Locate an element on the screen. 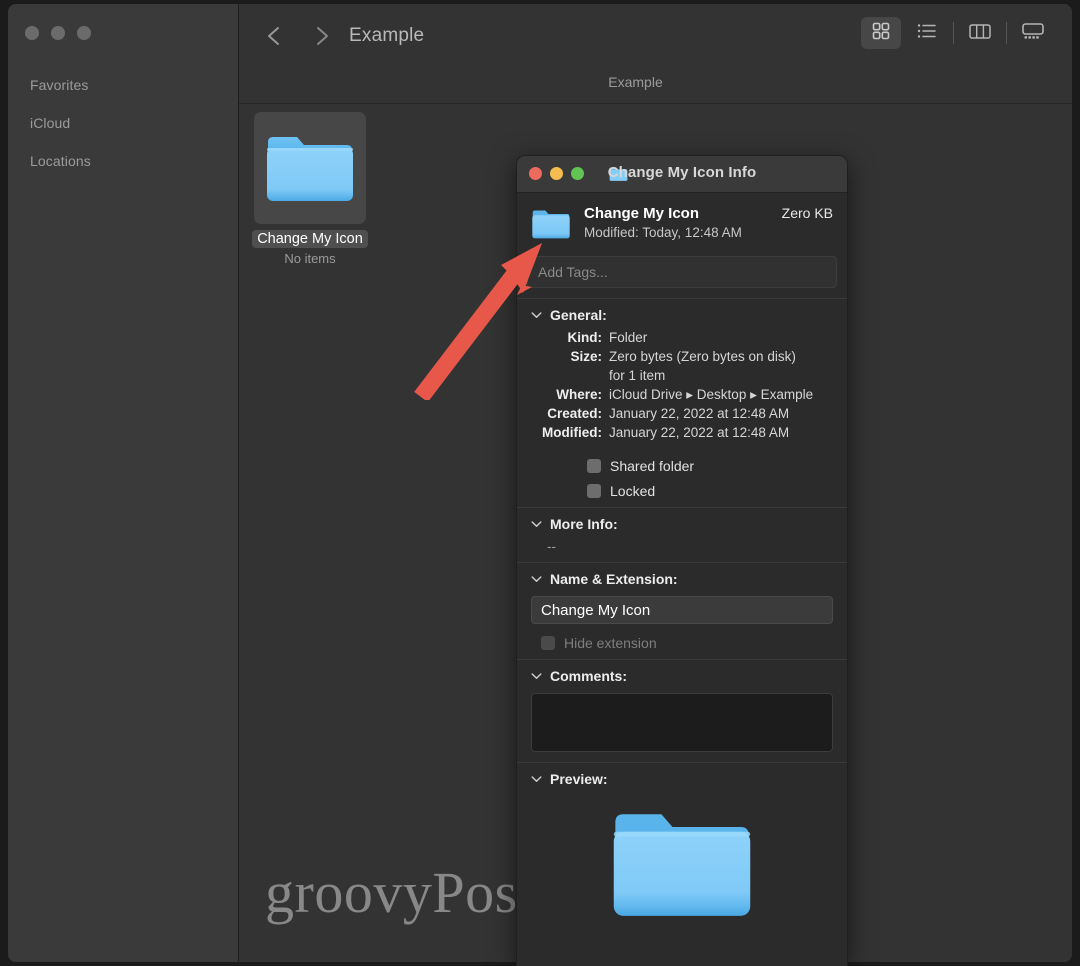 Image resolution: width=1080 pixels, height=966 pixels. property-size-cont-value: for 1 item is located at coordinates (637, 375).